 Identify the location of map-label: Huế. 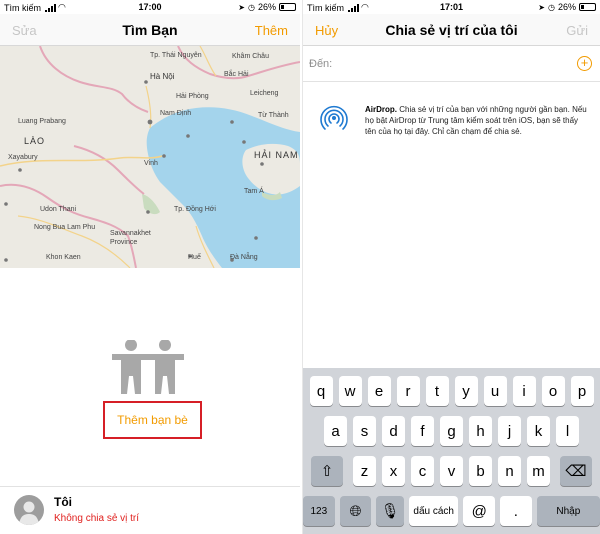
(194, 257).